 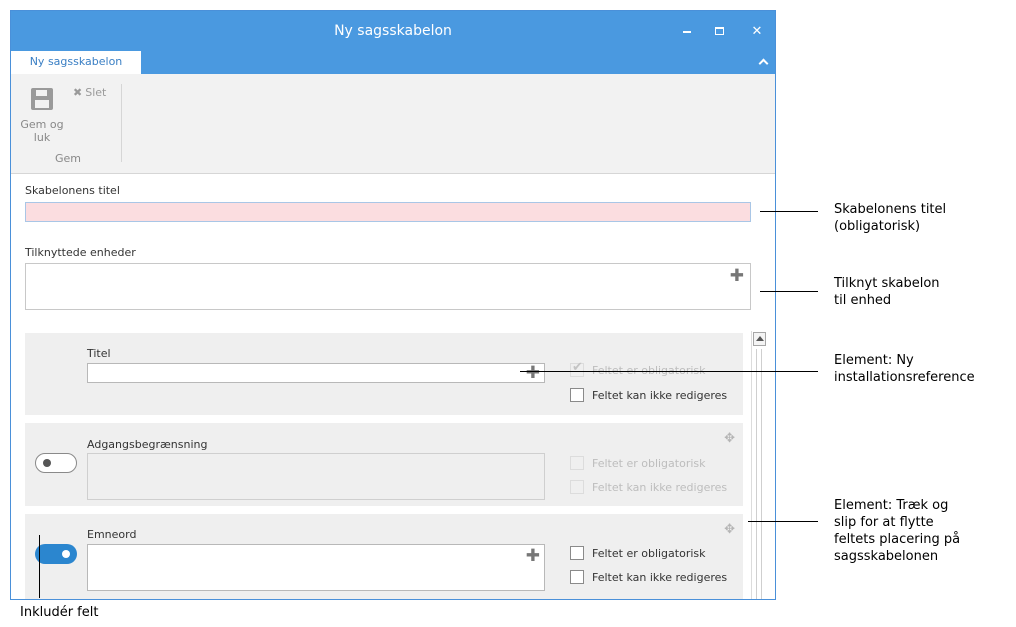 I want to click on title-bar: Ny sagsskabelon ✕, so click(x=393, y=31).